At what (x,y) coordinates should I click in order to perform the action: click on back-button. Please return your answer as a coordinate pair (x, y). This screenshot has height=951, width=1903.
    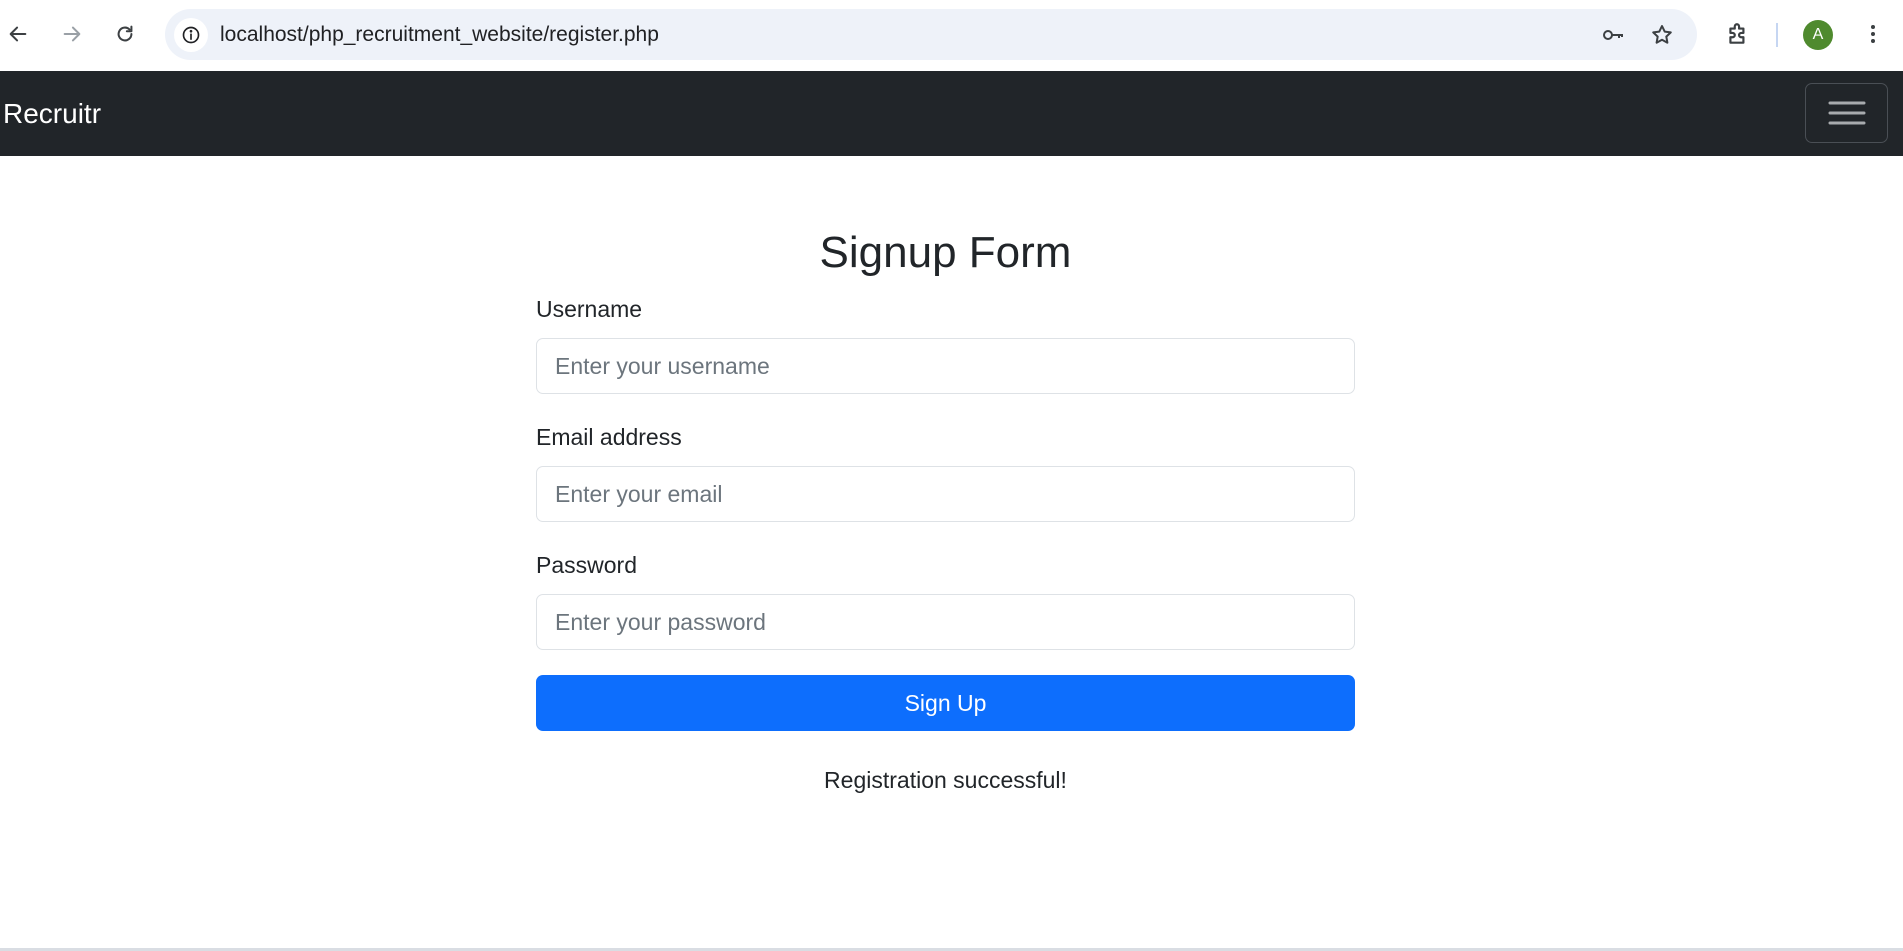
    Looking at the image, I should click on (18, 34).